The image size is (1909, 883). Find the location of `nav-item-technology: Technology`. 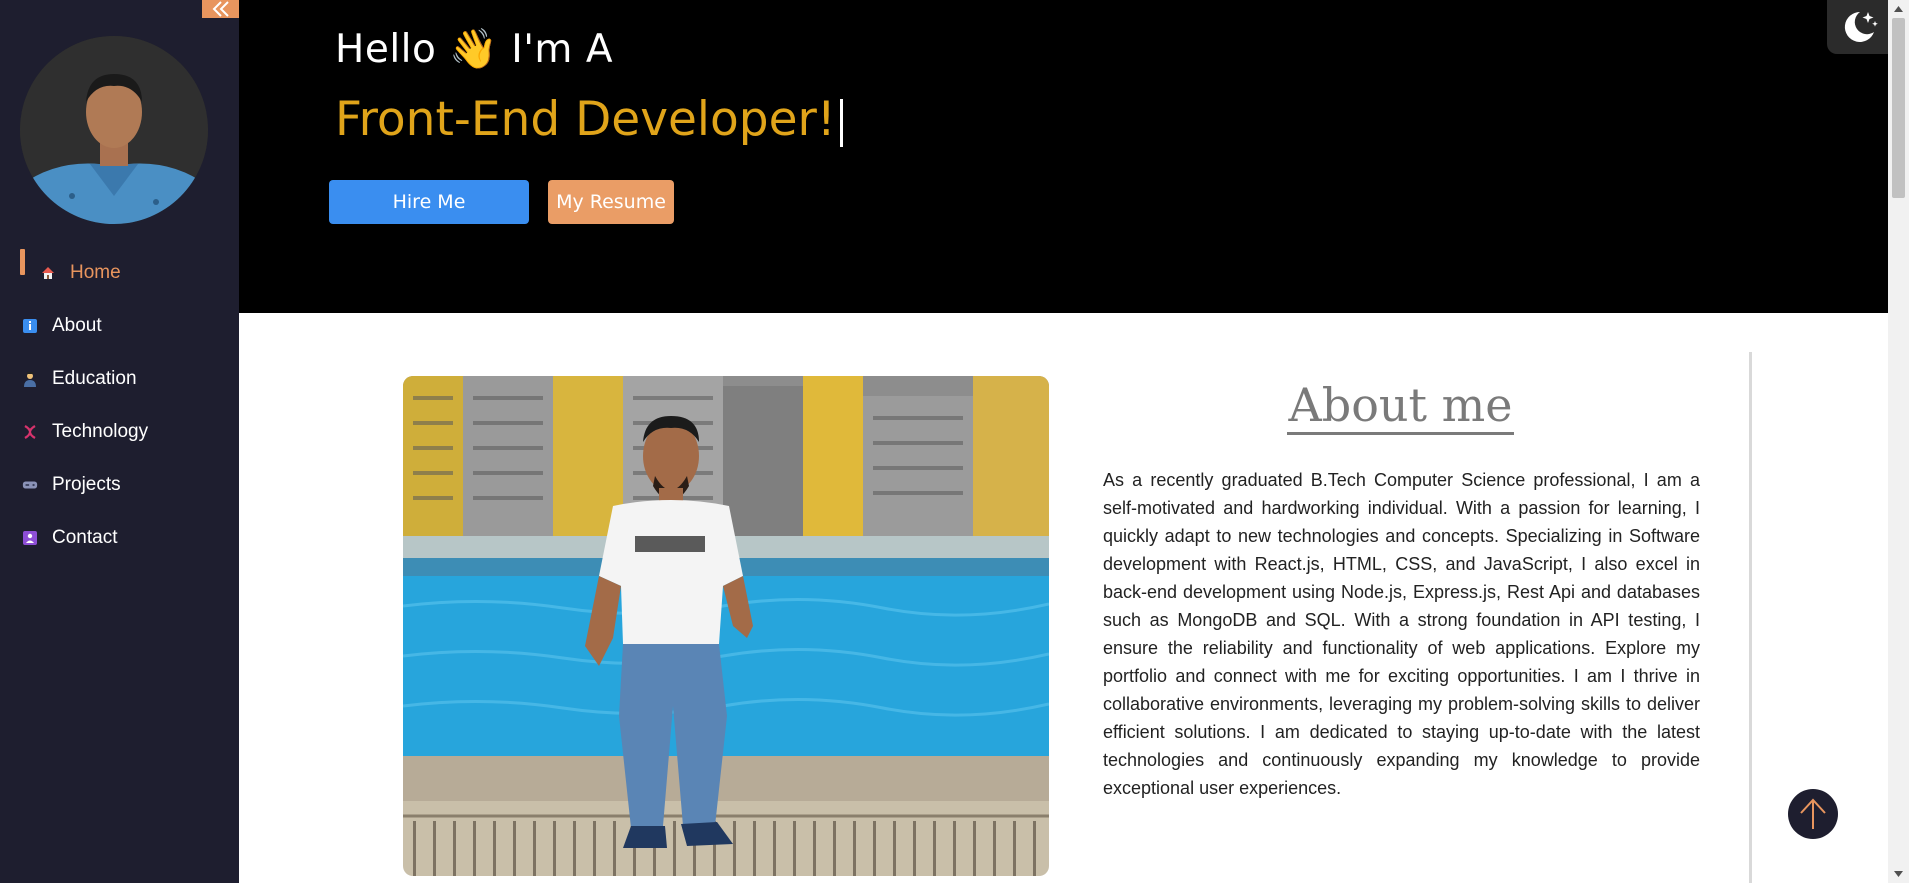

nav-item-technology: Technology is located at coordinates (119, 431).